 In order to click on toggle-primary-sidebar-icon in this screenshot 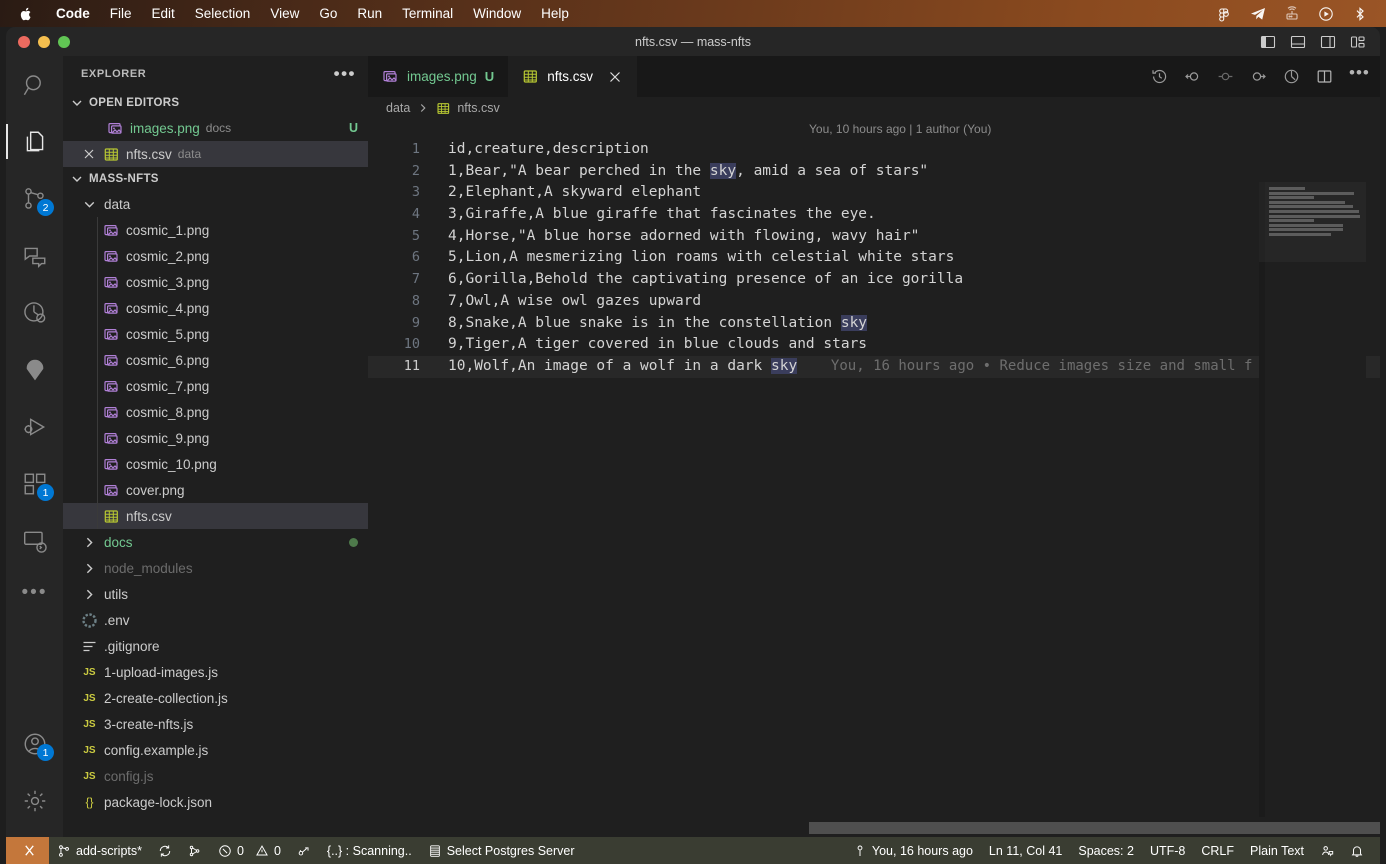, I will do `click(1268, 42)`.